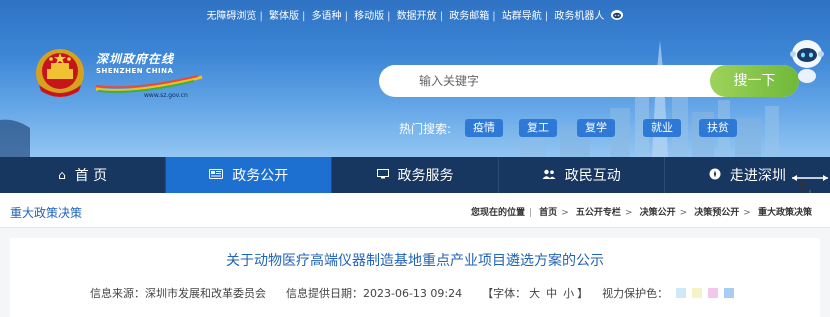 This screenshot has width=830, height=317. Describe the element at coordinates (369, 16) in the screenshot. I see `mobile-version-link: 移动版` at that location.